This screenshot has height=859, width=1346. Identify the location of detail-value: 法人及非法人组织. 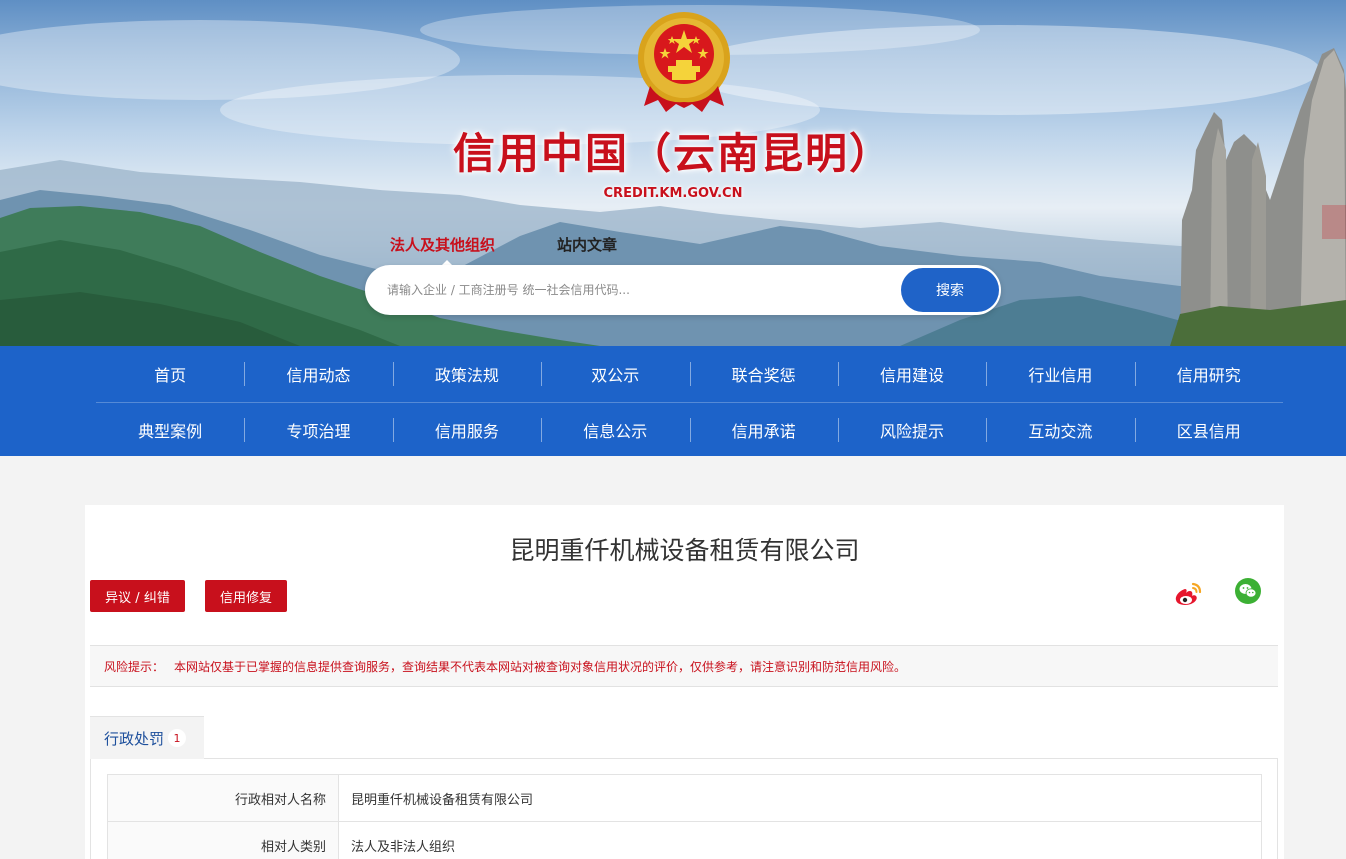
(800, 840).